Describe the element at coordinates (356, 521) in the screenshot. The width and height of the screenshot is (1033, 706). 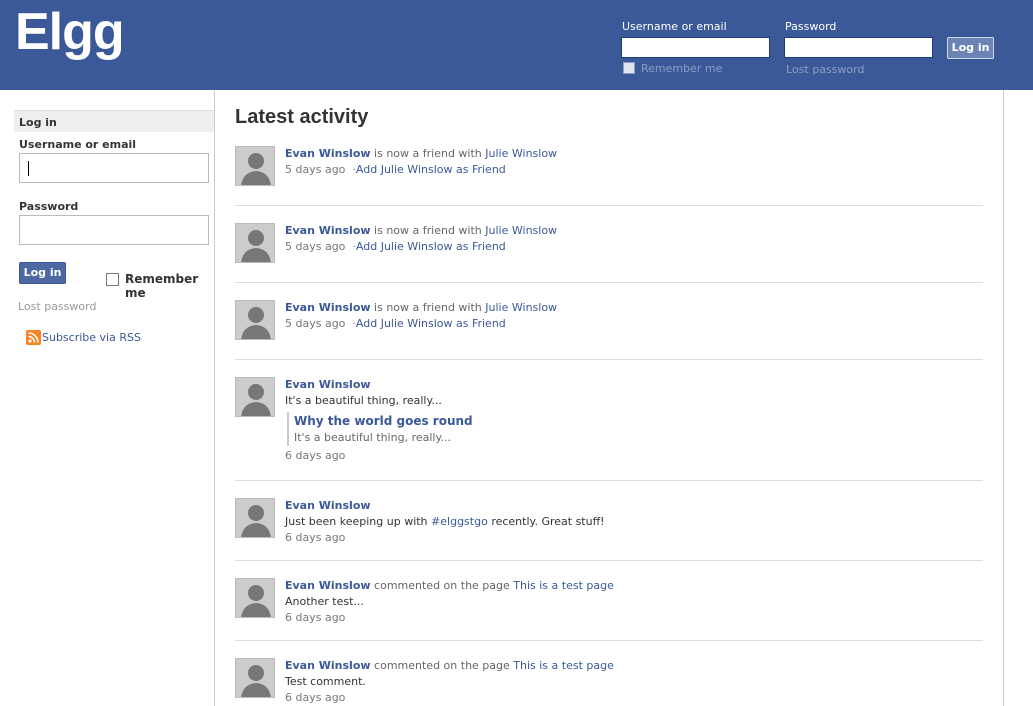
I see `post-text: Just been keeping up with` at that location.